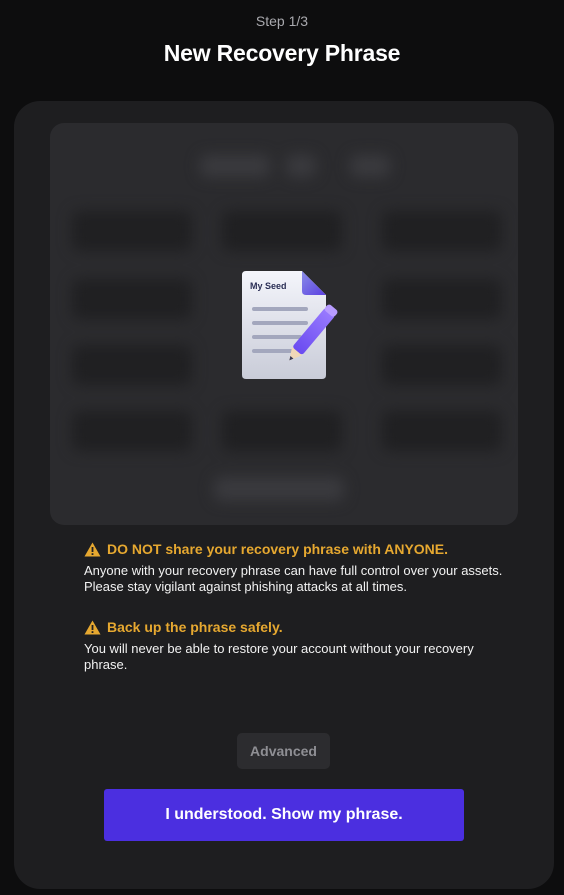 The image size is (564, 895). Describe the element at coordinates (268, 286) in the screenshot. I see `seed-icon-label: My Seed` at that location.